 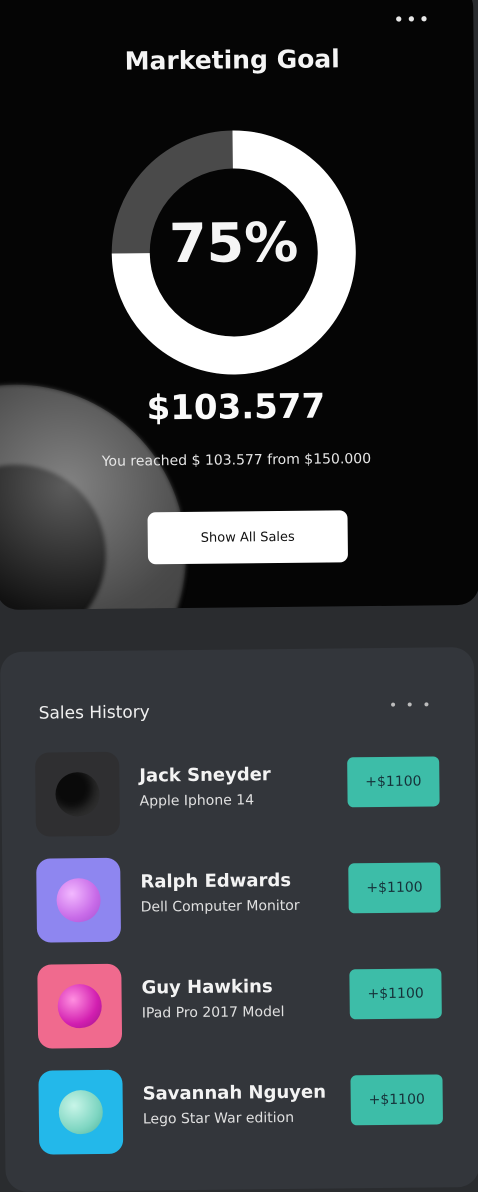 I want to click on product-name: Lego Star War edition, so click(x=218, y=1118).